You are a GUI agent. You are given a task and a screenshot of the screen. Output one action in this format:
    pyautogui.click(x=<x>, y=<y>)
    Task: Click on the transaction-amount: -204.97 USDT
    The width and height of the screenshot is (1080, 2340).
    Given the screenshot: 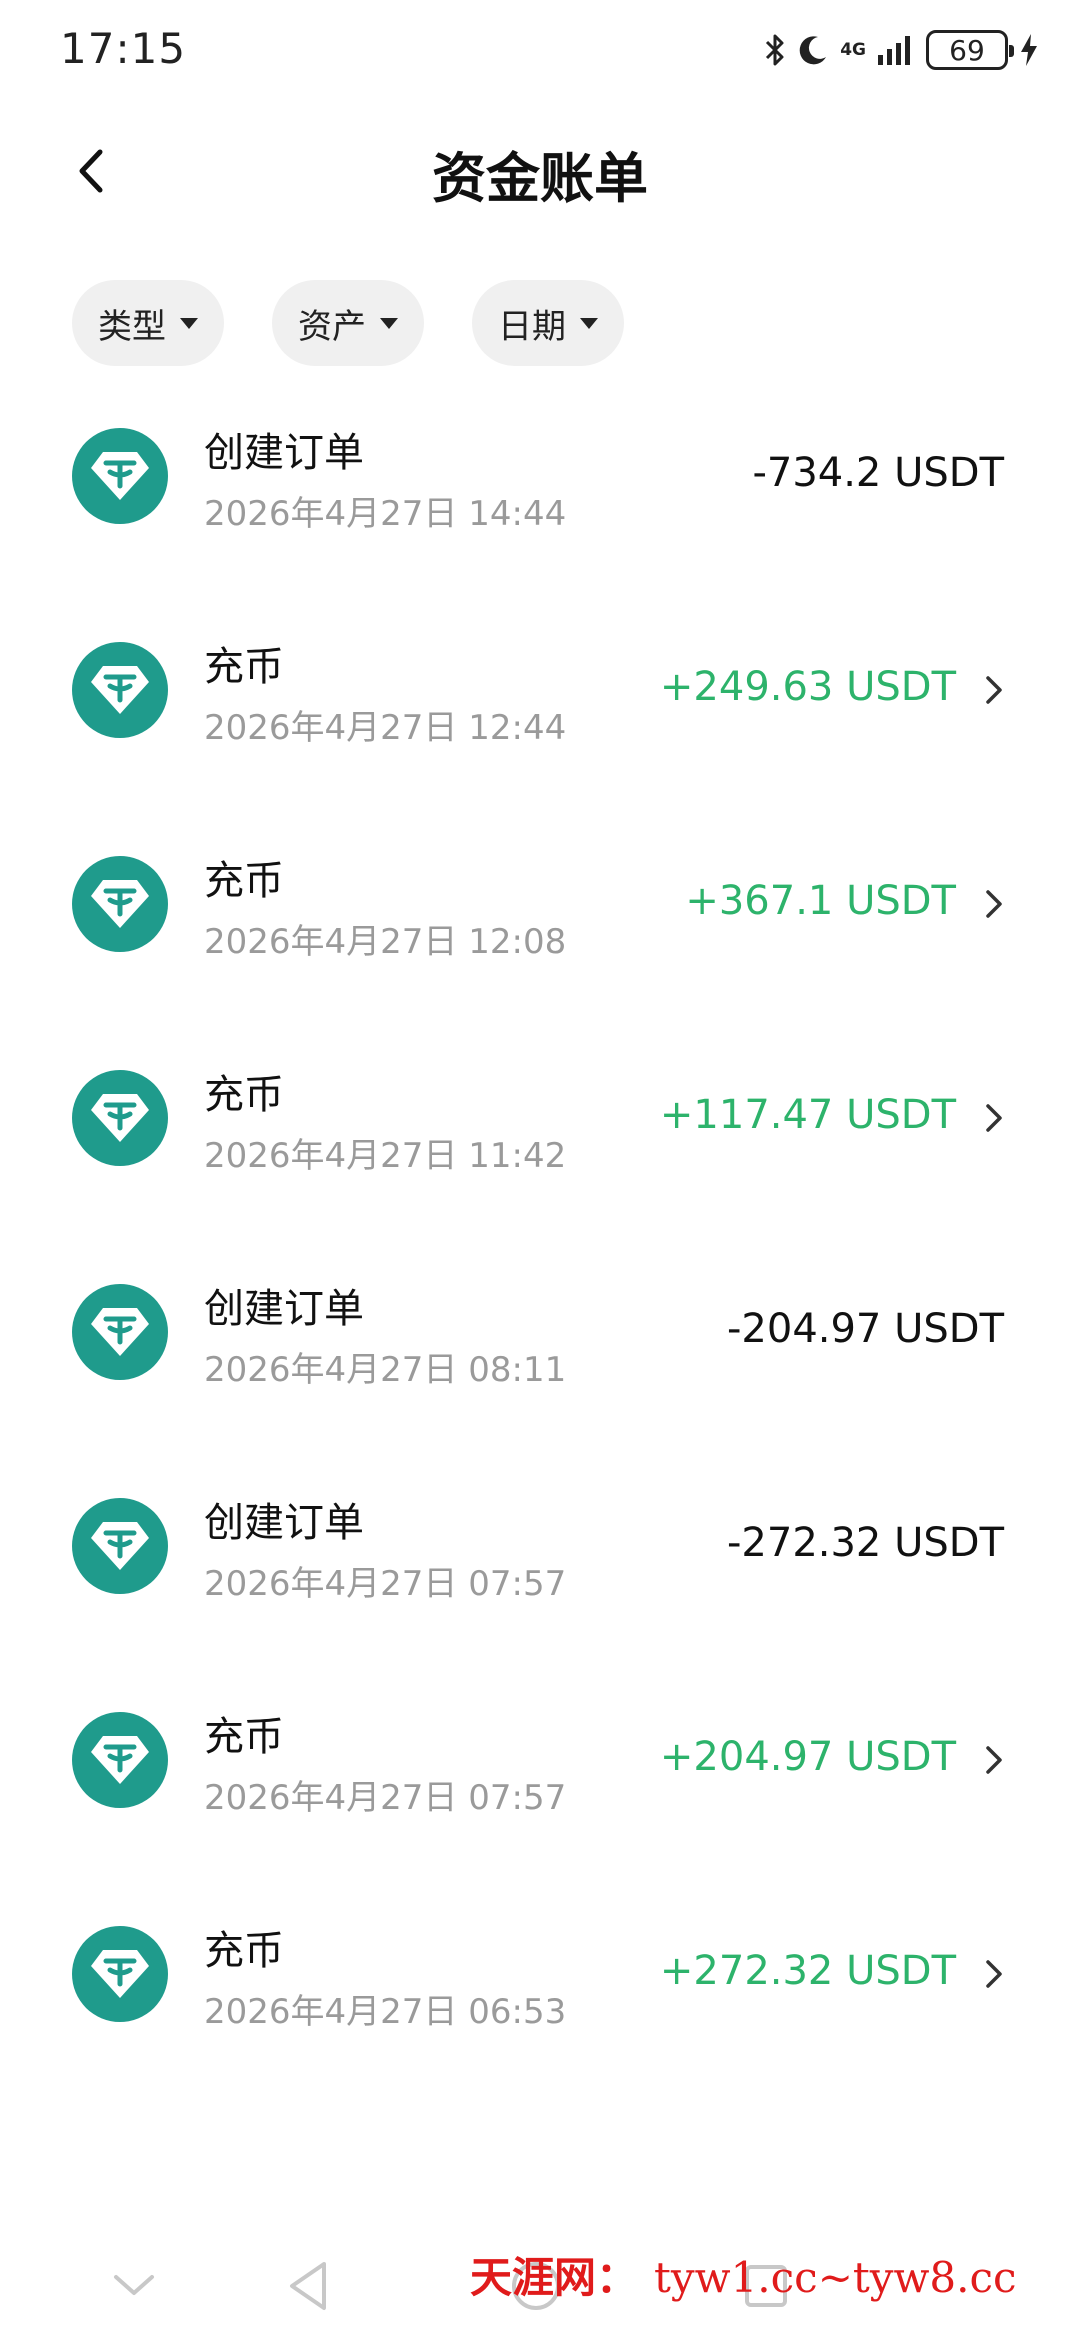 What is the action you would take?
    pyautogui.click(x=865, y=1329)
    